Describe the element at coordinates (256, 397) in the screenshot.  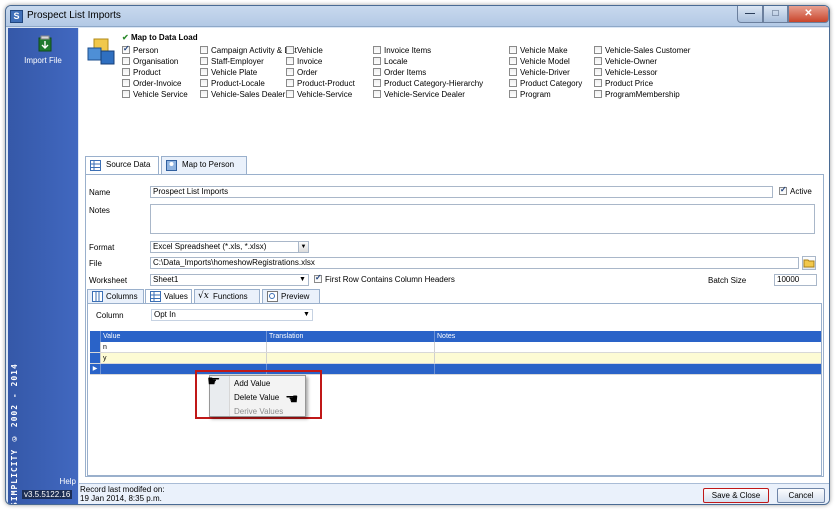
I see `menu-item-delete-value: Delete Value` at that location.